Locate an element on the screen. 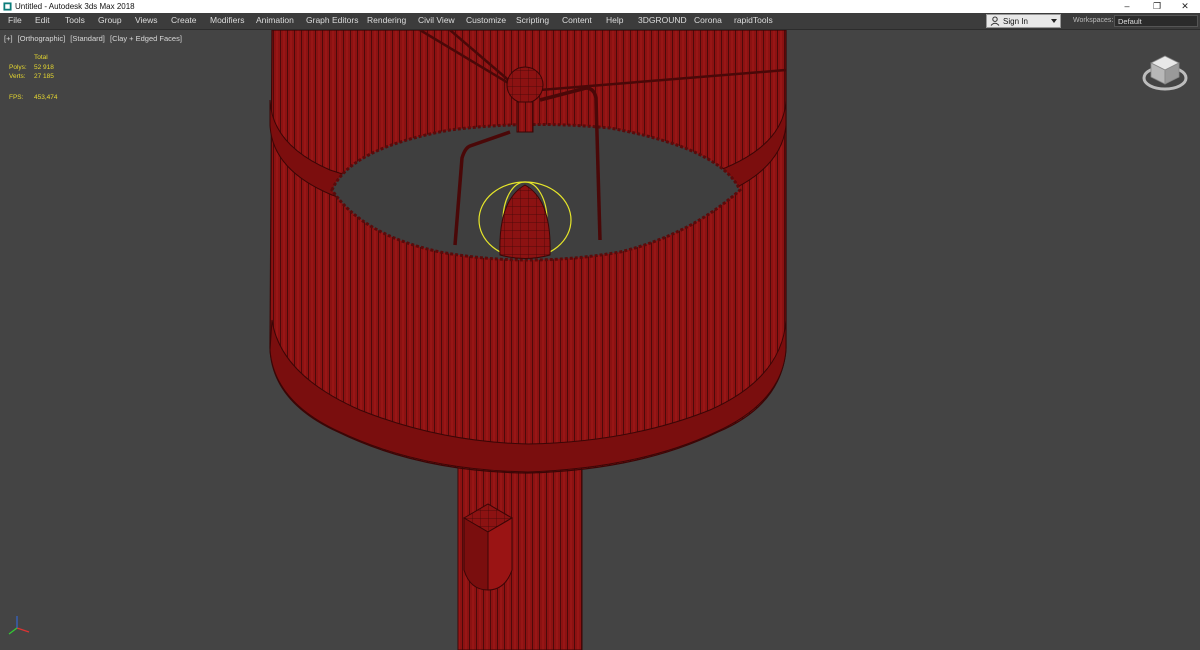 The height and width of the screenshot is (650, 1200). menu-scripting: Scripting is located at coordinates (532, 20).